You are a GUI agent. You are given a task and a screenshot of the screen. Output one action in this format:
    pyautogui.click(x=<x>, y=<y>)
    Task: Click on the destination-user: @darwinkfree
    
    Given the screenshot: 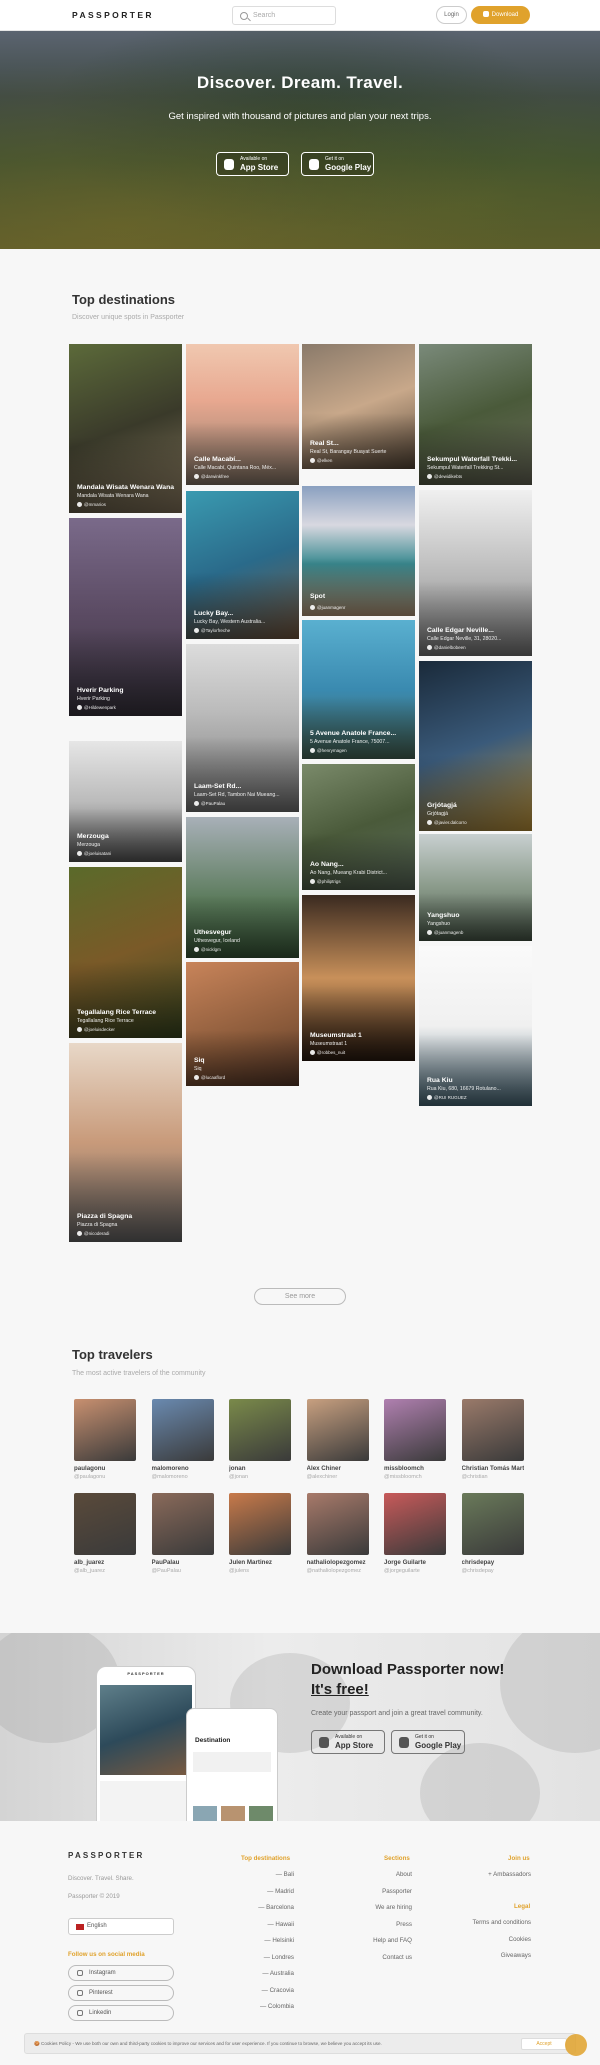 What is the action you would take?
    pyautogui.click(x=244, y=476)
    